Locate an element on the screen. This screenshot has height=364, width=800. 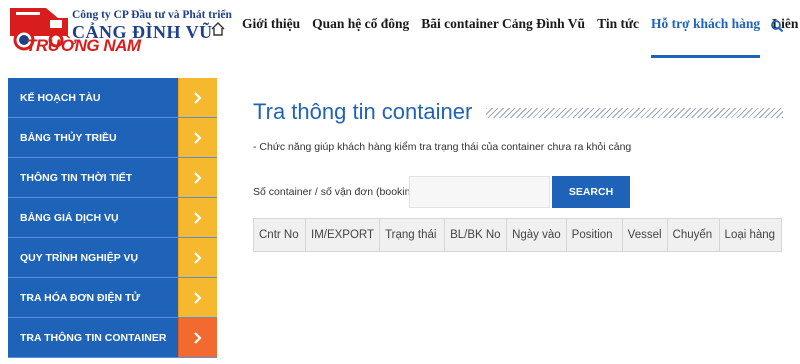
search-label: Số container / số vận đơn (booking) is located at coordinates (336, 192).